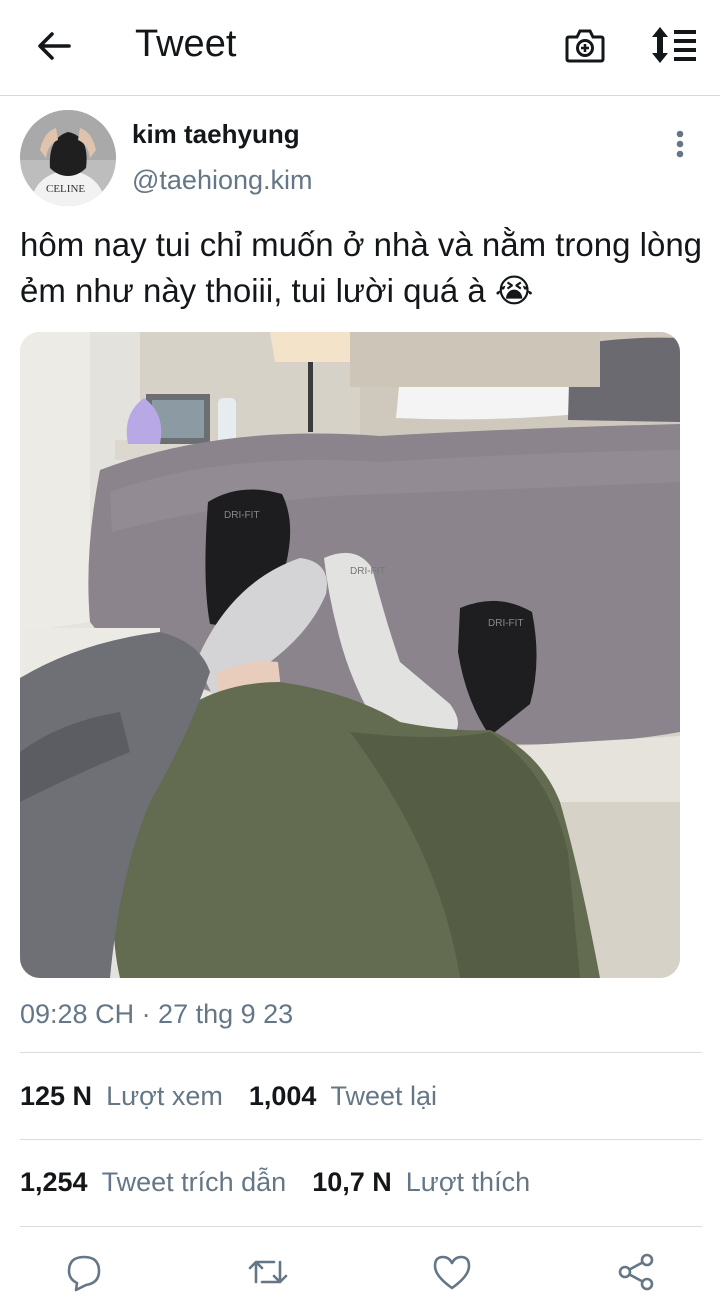 The height and width of the screenshot is (1312, 720). I want to click on retweet-button, so click(268, 1272).